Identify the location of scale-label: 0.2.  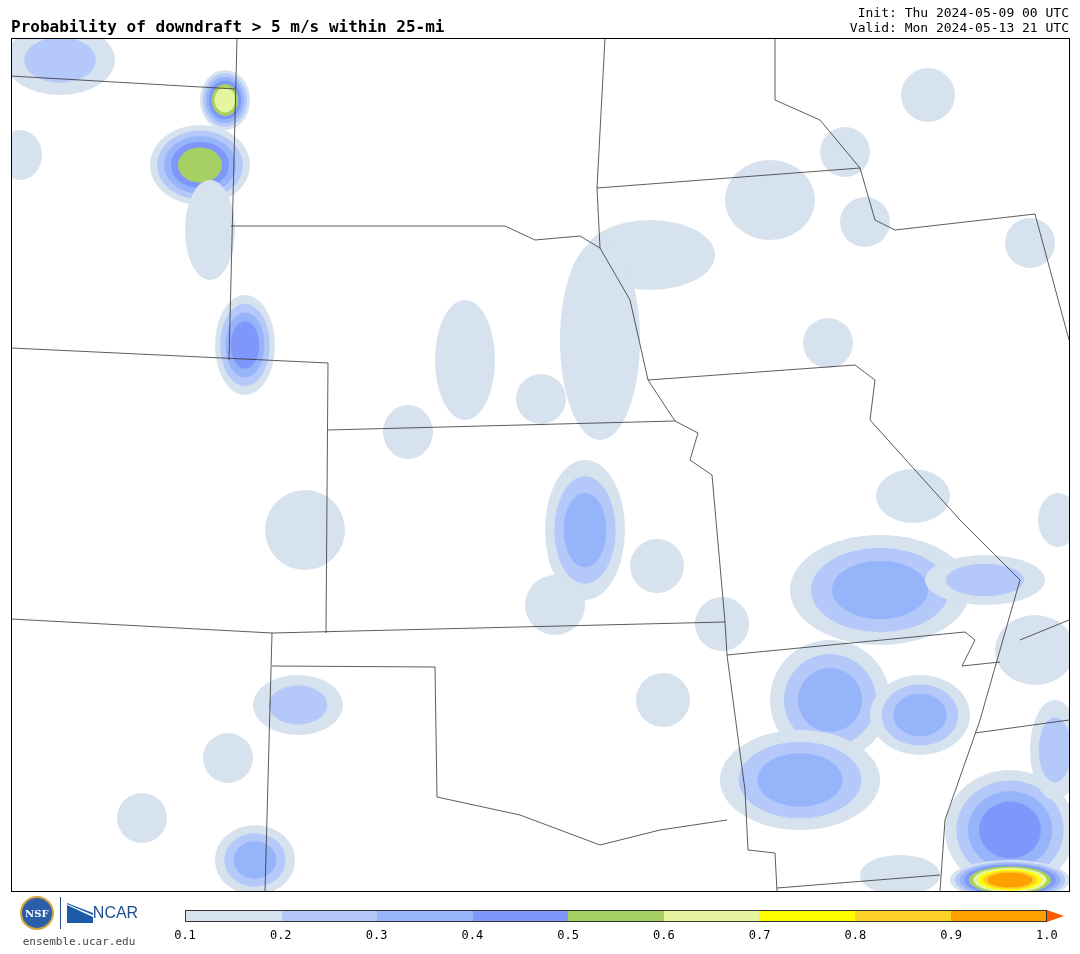
(280, 935).